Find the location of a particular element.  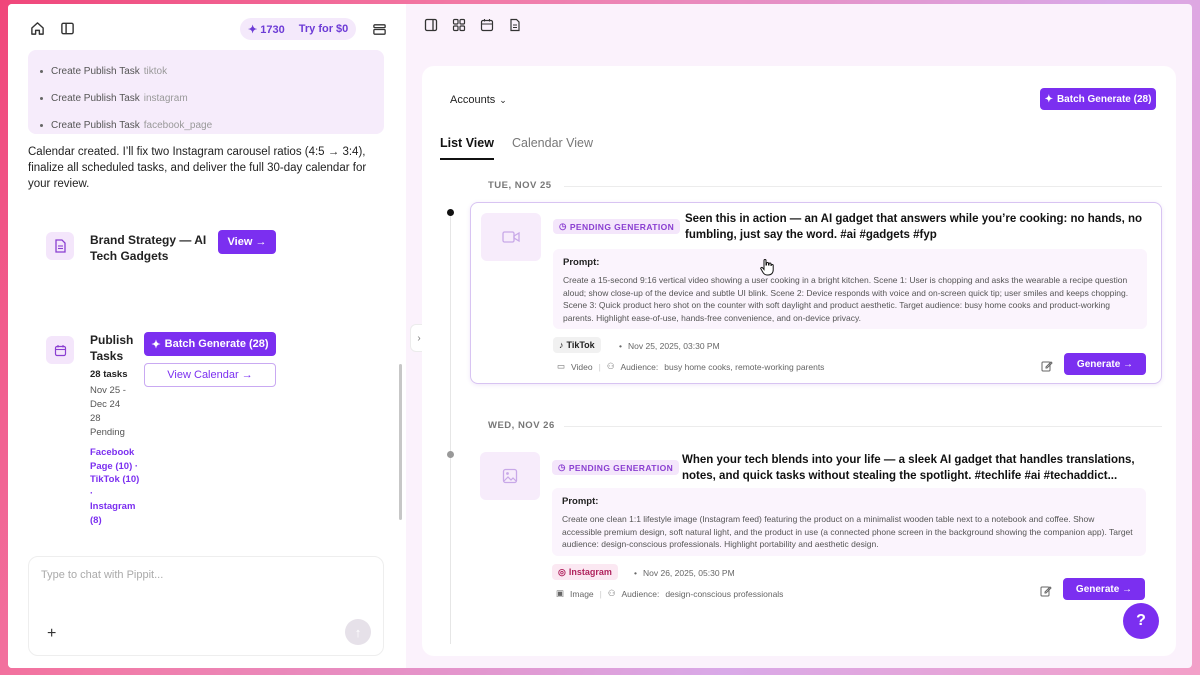

status-label: PENDING GENERATION is located at coordinates (622, 226).